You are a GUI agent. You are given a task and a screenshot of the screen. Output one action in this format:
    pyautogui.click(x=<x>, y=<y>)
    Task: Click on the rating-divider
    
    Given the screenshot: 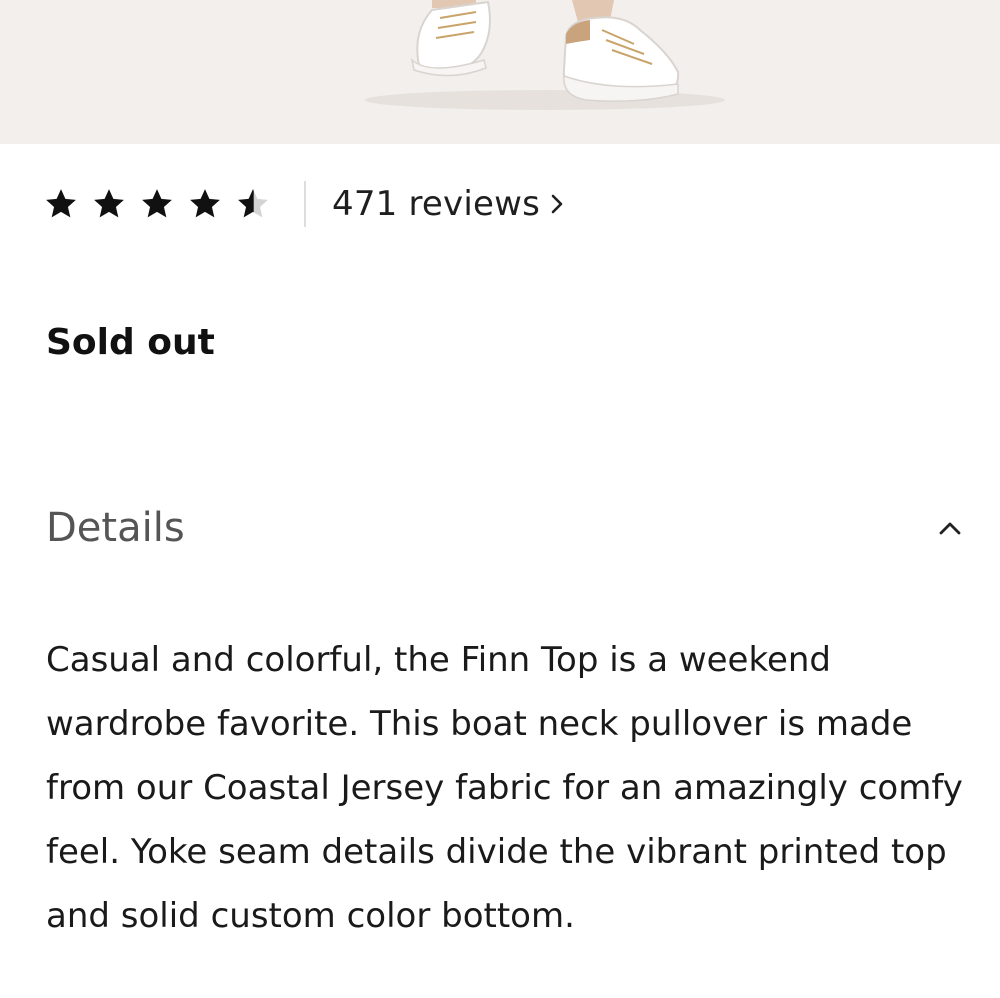 What is the action you would take?
    pyautogui.click(x=305, y=204)
    